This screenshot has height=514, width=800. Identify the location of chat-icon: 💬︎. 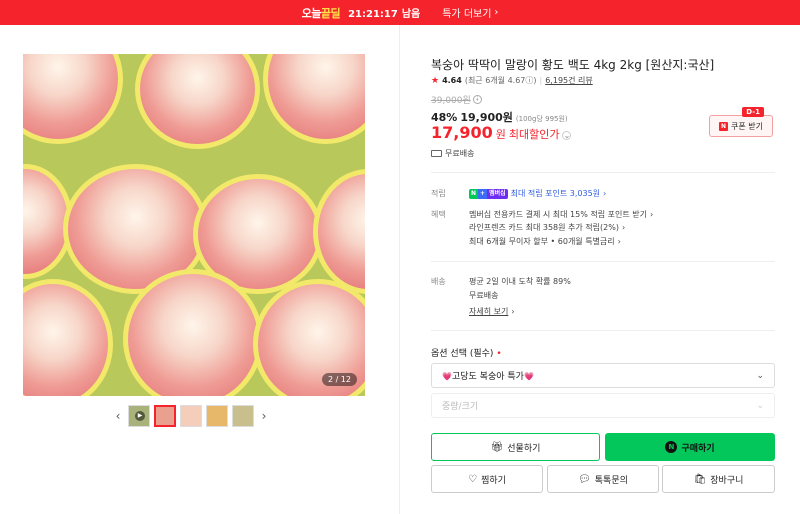
(584, 479).